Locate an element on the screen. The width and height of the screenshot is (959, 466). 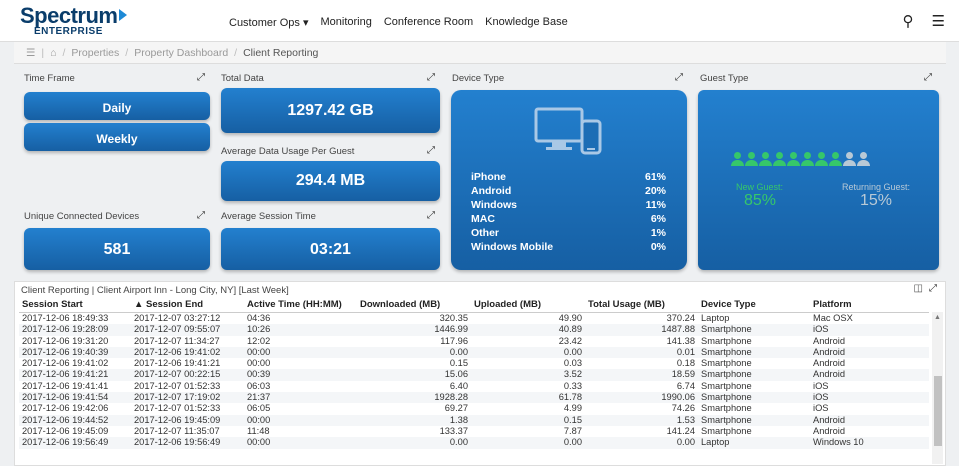
nav-conference-room: Conference Room is located at coordinates (428, 22).